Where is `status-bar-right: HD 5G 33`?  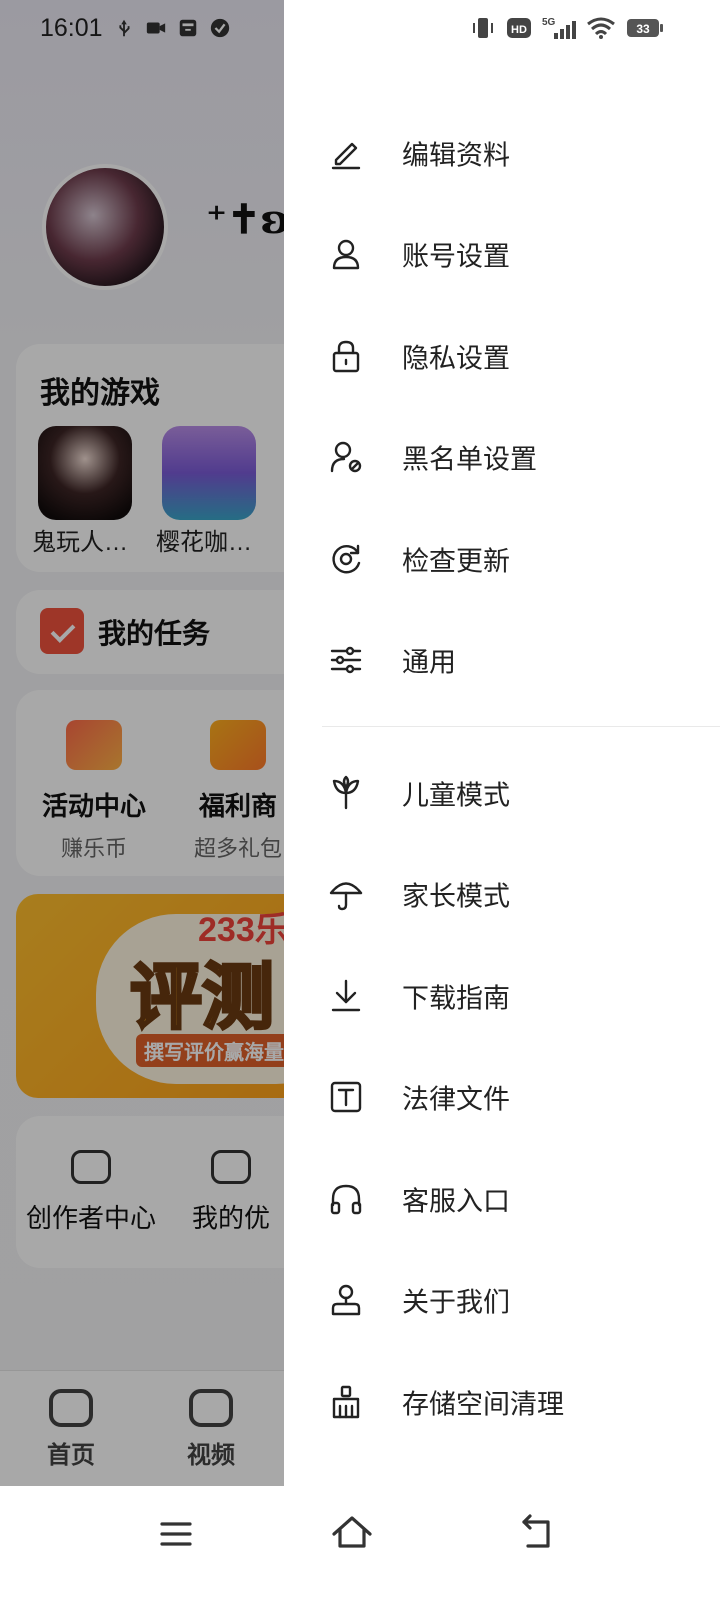 status-bar-right: HD 5G 33 is located at coordinates (567, 28).